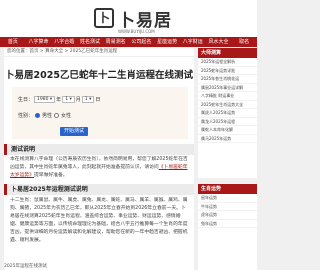  I want to click on sidebar-heading-zodiac: 生肖运势, so click(227, 189).